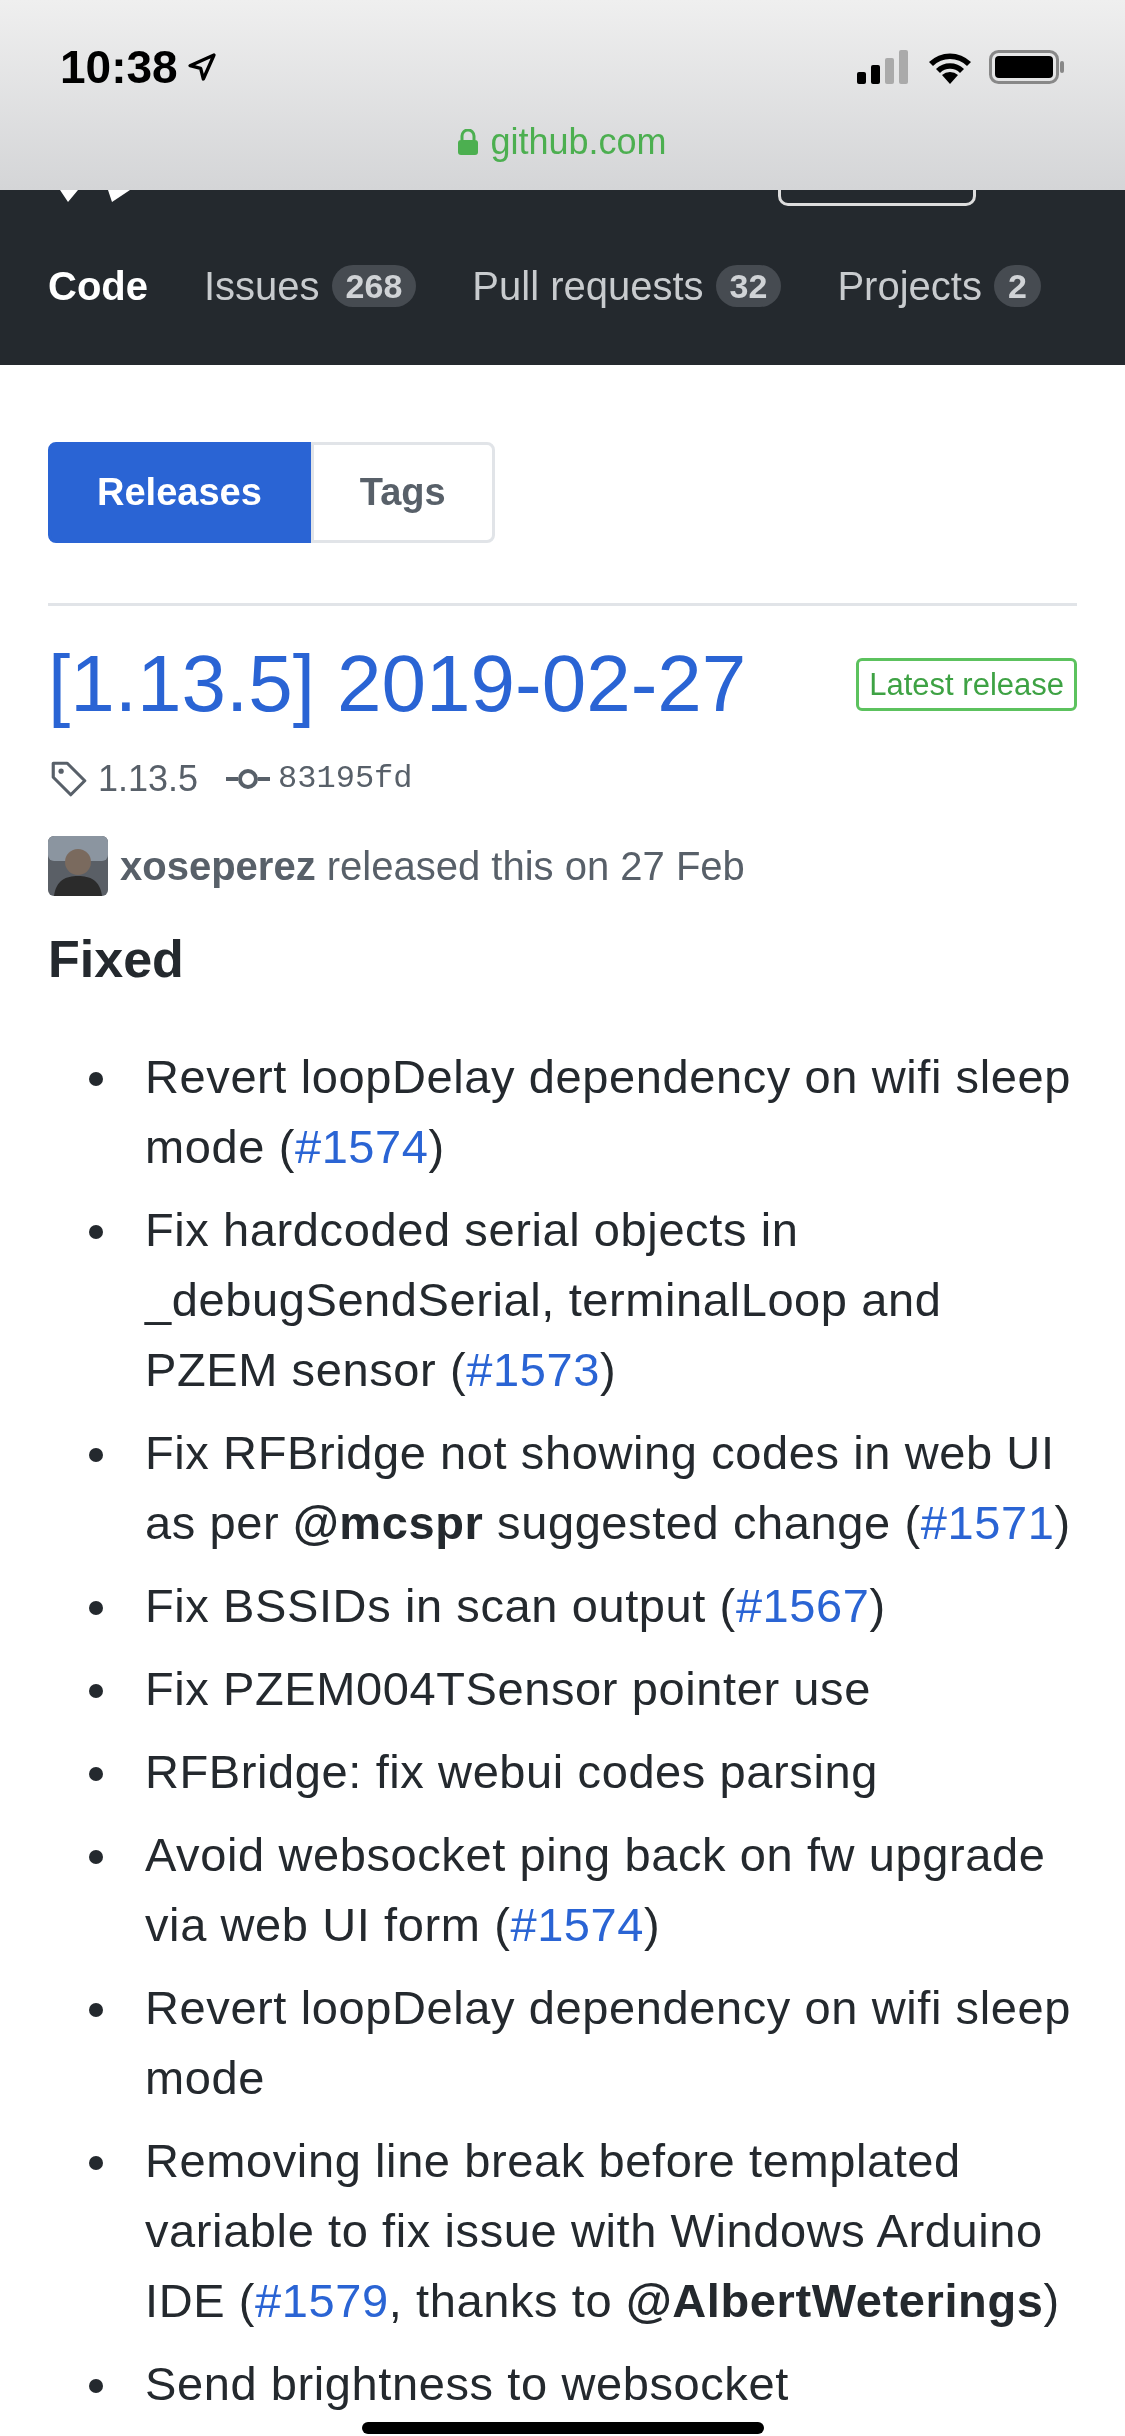 This screenshot has width=1125, height=2436. Describe the element at coordinates (98, 286) in the screenshot. I see `repo-tab: Code` at that location.